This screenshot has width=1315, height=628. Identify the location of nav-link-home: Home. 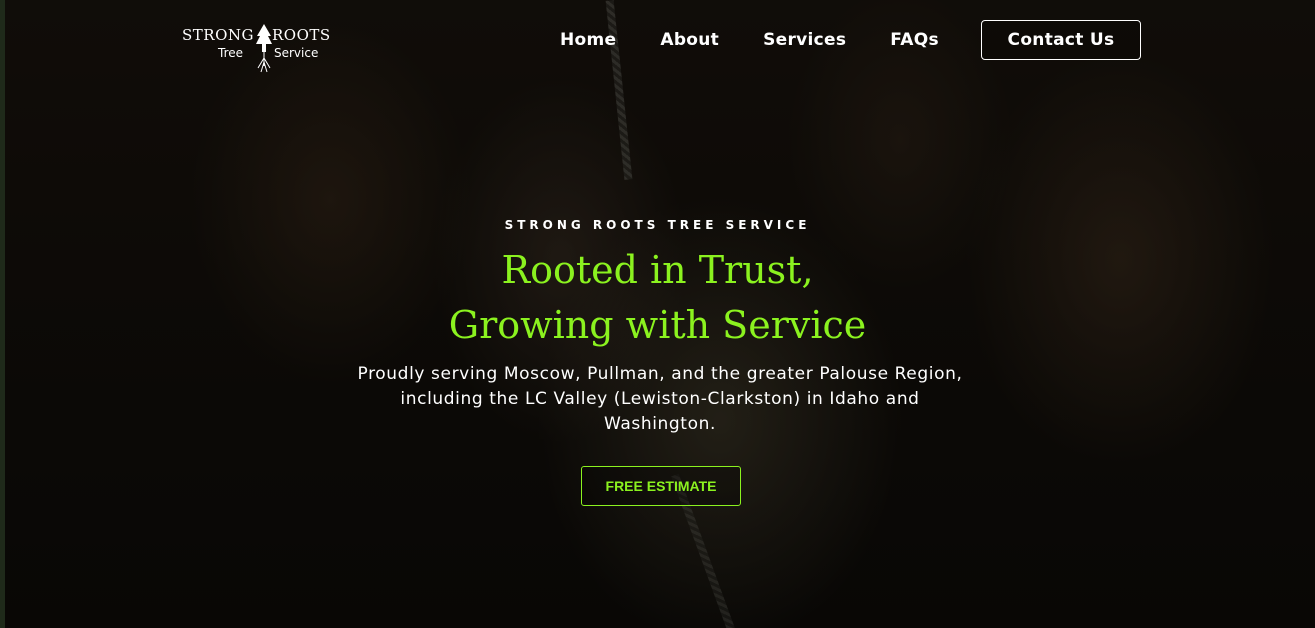
(588, 40).